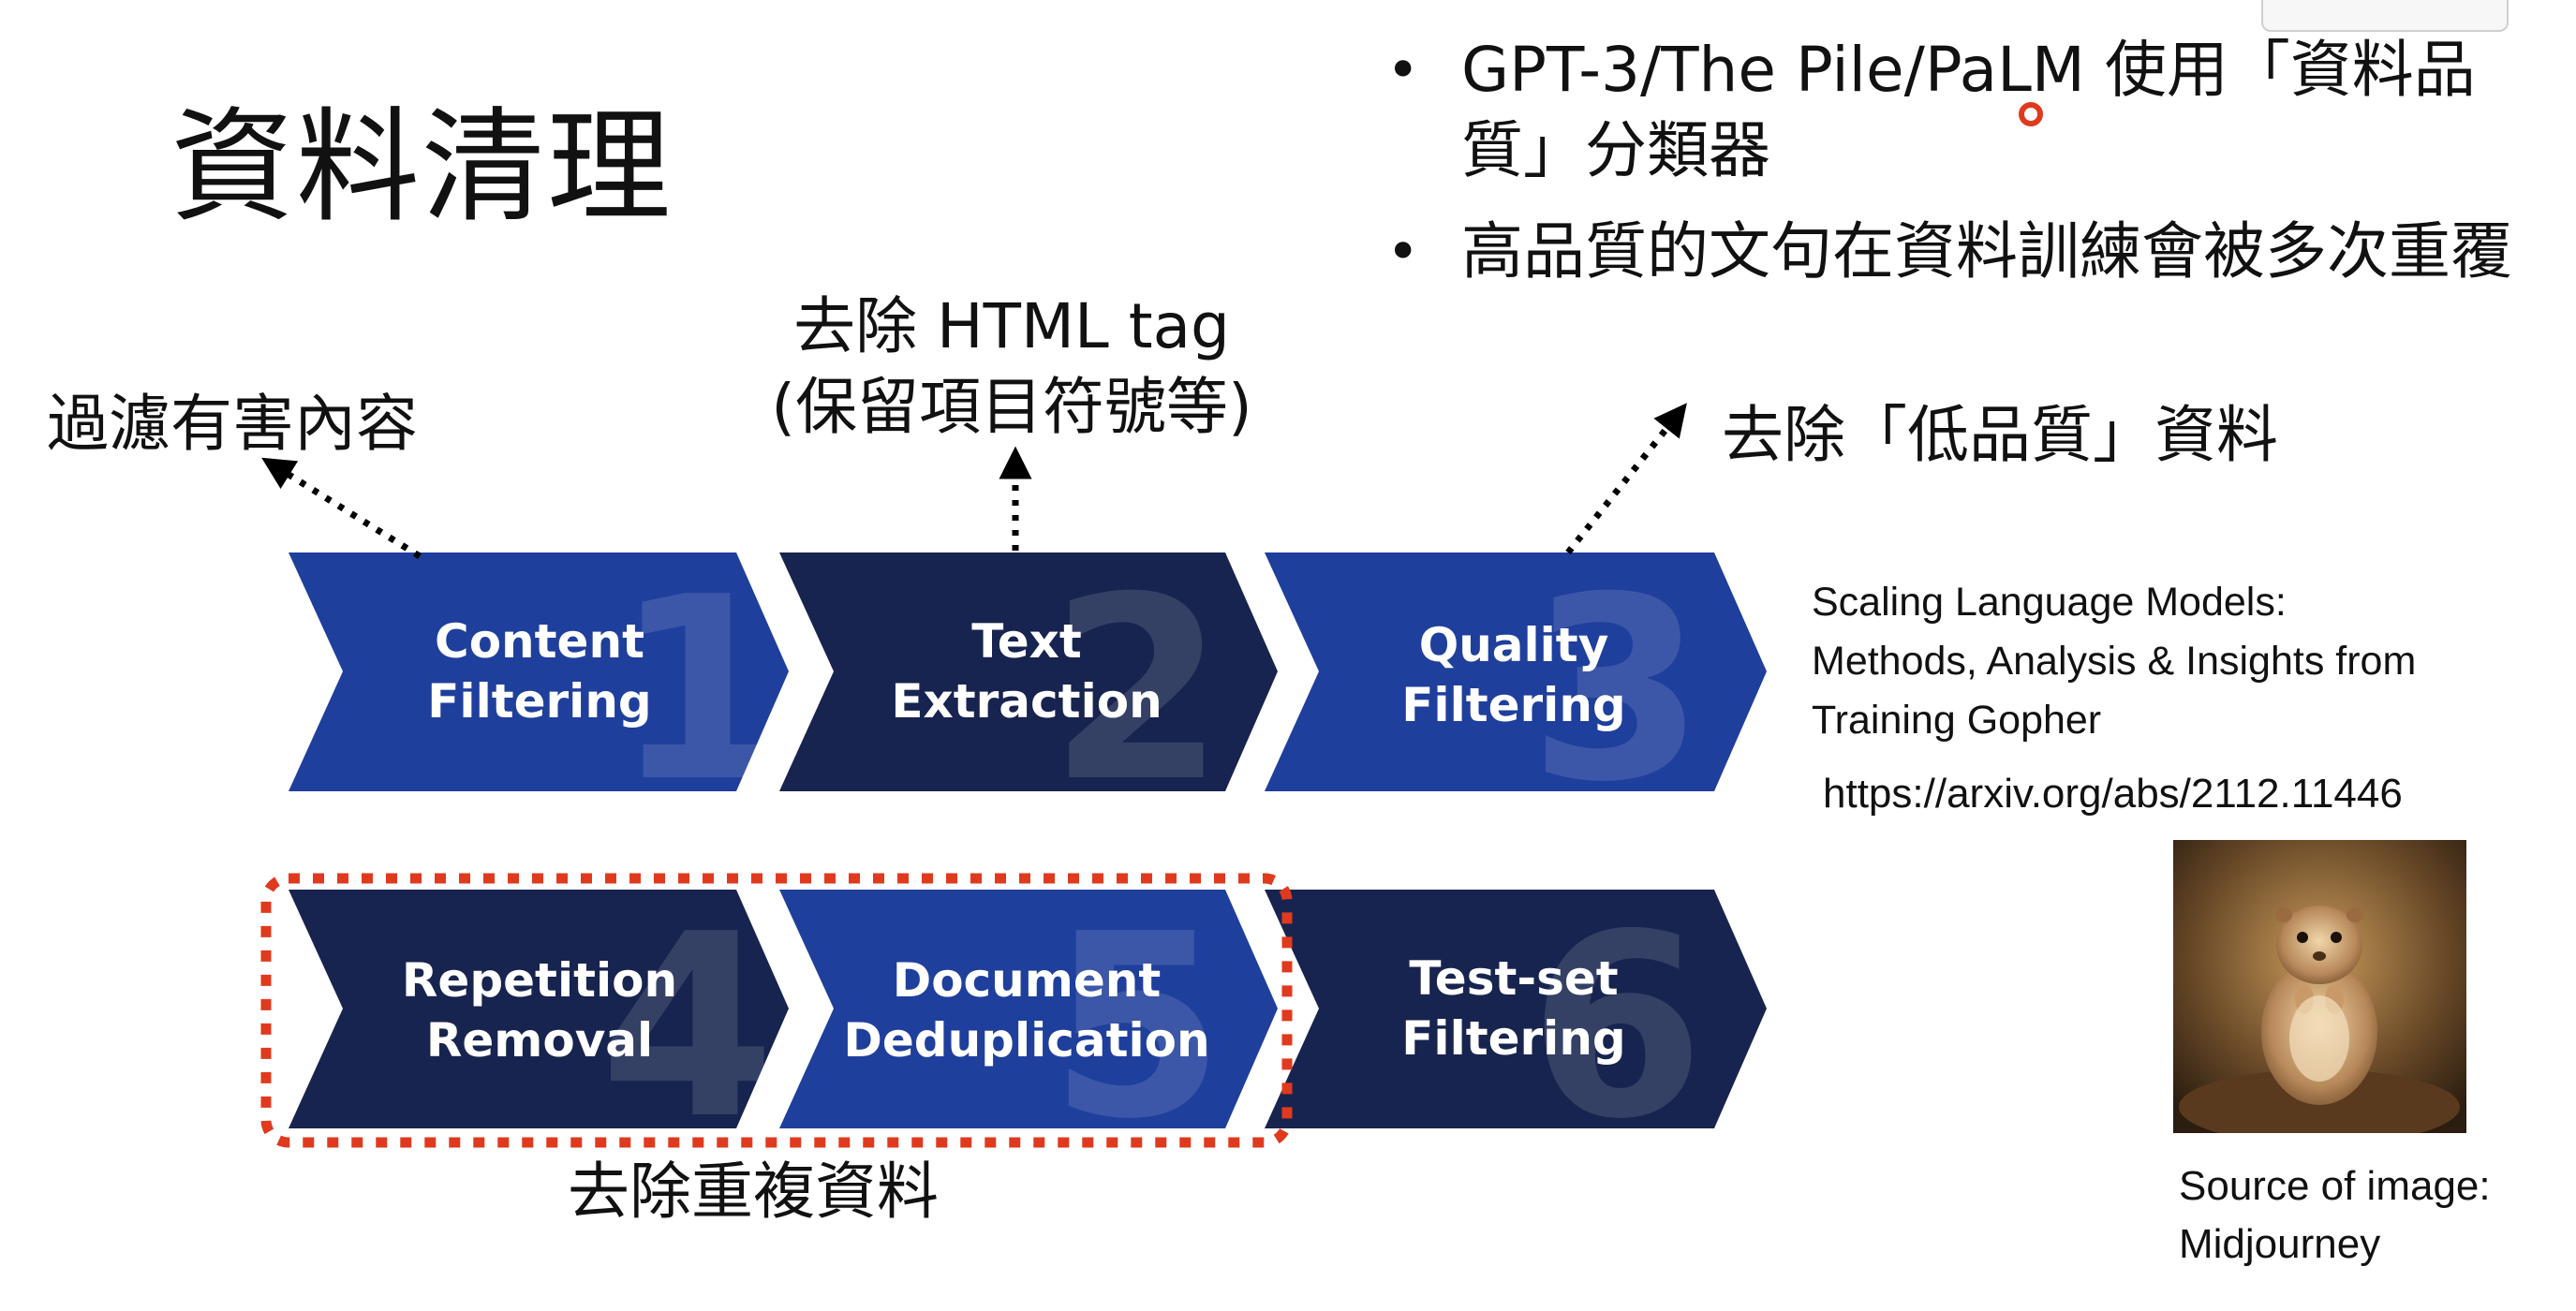 Image resolution: width=2576 pixels, height=1311 pixels. What do you see at coordinates (1026, 701) in the screenshot?
I see `step-2-line2: Extraction` at bounding box center [1026, 701].